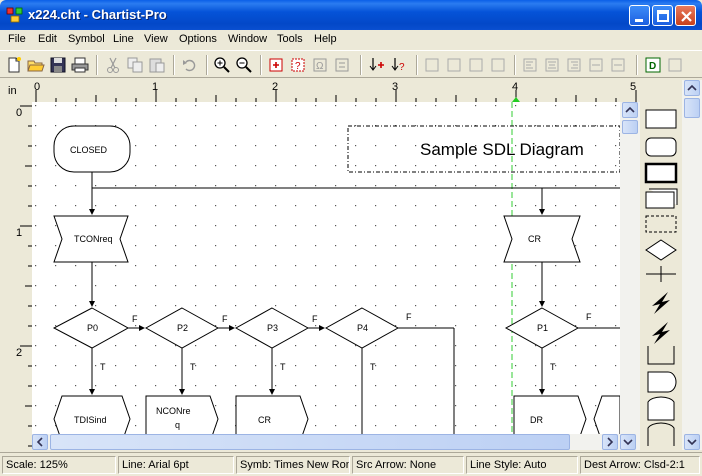 The height and width of the screenshot is (476, 702). Describe the element at coordinates (135, 65) in the screenshot. I see `copy-icon` at that location.